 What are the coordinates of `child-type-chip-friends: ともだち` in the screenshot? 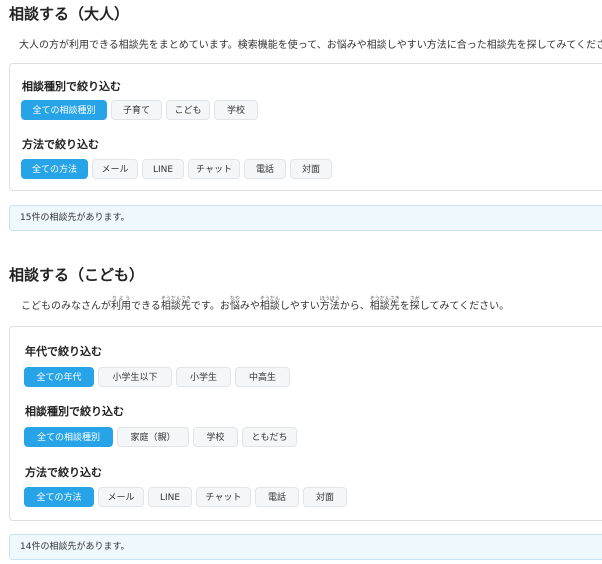 It's located at (269, 437).